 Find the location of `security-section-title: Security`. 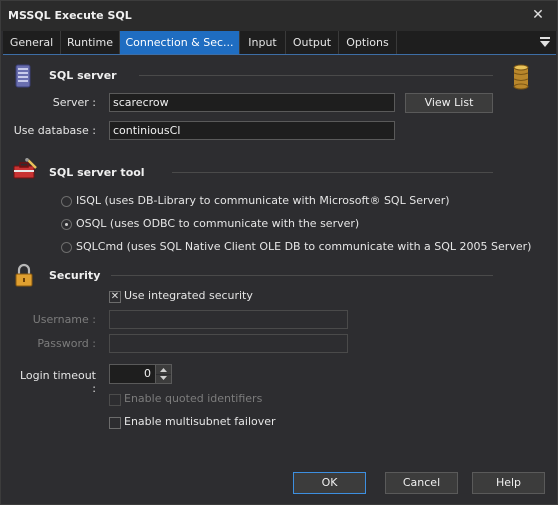

security-section-title: Security is located at coordinates (75, 275).